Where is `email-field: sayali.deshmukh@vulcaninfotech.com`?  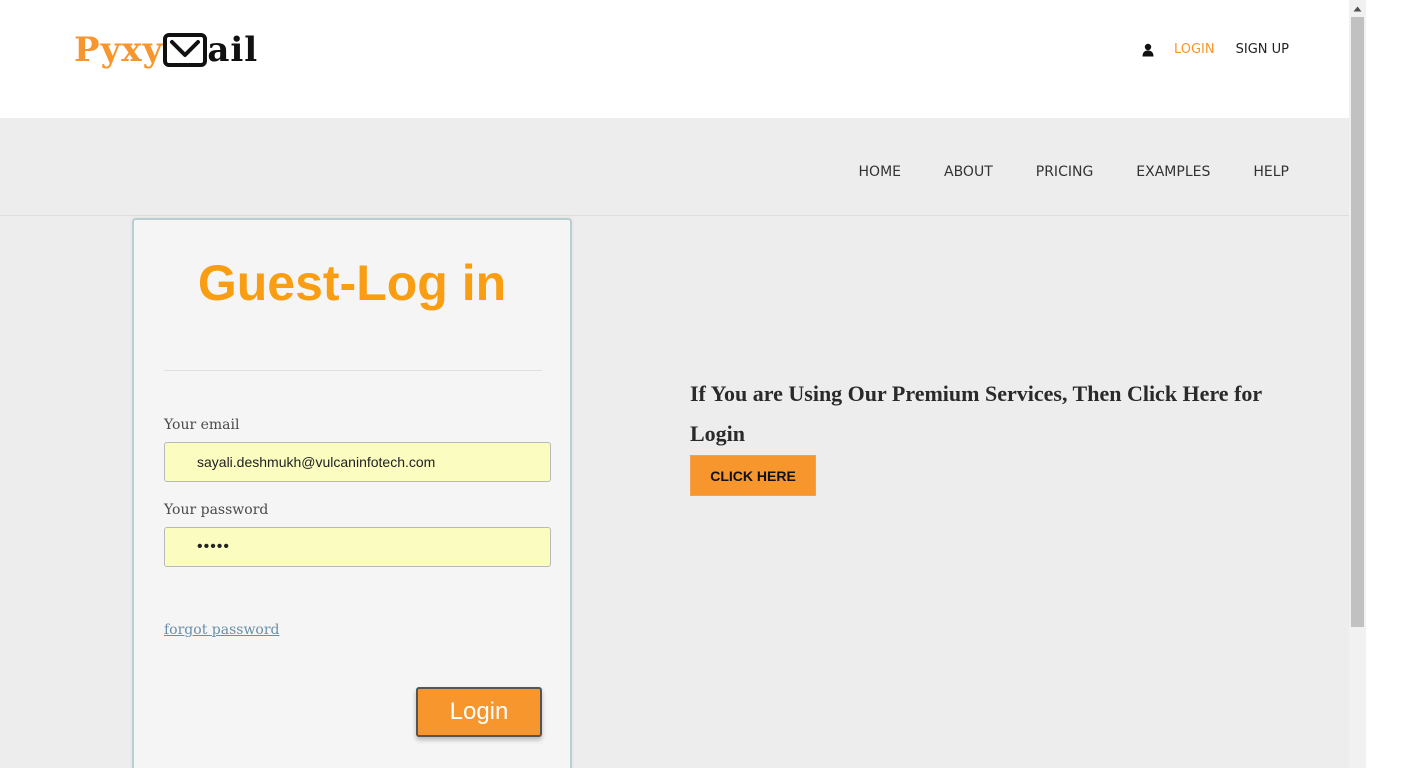 email-field: sayali.deshmukh@vulcaninfotech.com is located at coordinates (357, 462).